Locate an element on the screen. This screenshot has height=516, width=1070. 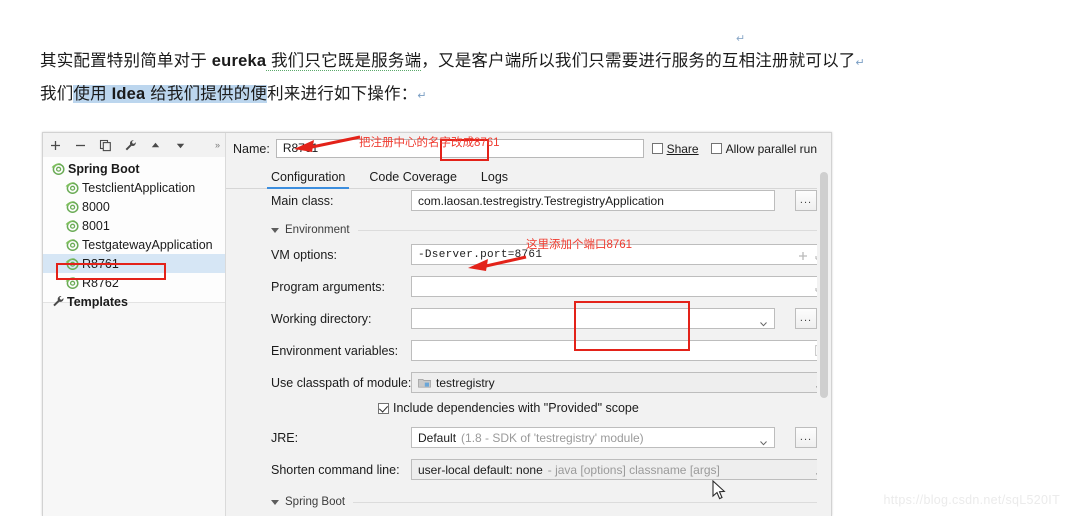
plus-icon is located at coordinates (55, 145).